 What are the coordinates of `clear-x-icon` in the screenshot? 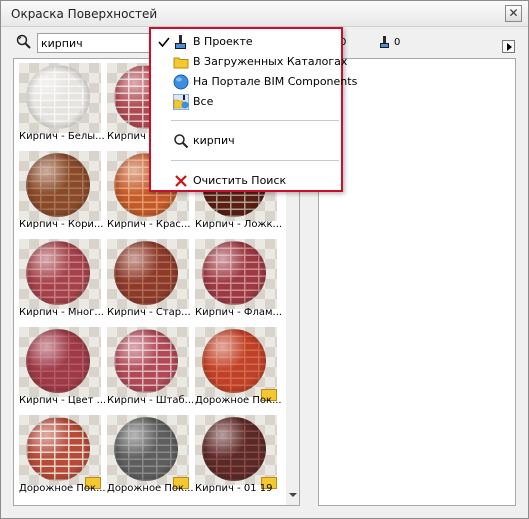 It's located at (181, 181).